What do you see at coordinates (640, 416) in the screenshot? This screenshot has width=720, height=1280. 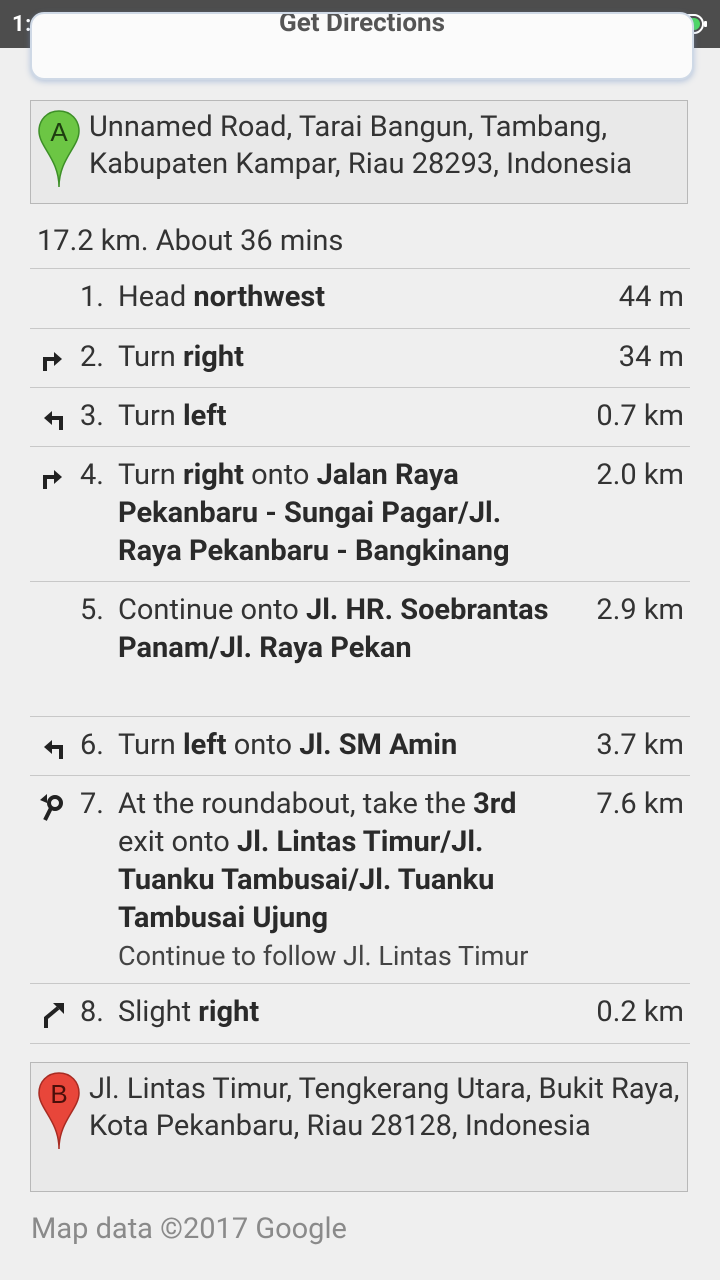 I see `step-distance: 0.7 km` at bounding box center [640, 416].